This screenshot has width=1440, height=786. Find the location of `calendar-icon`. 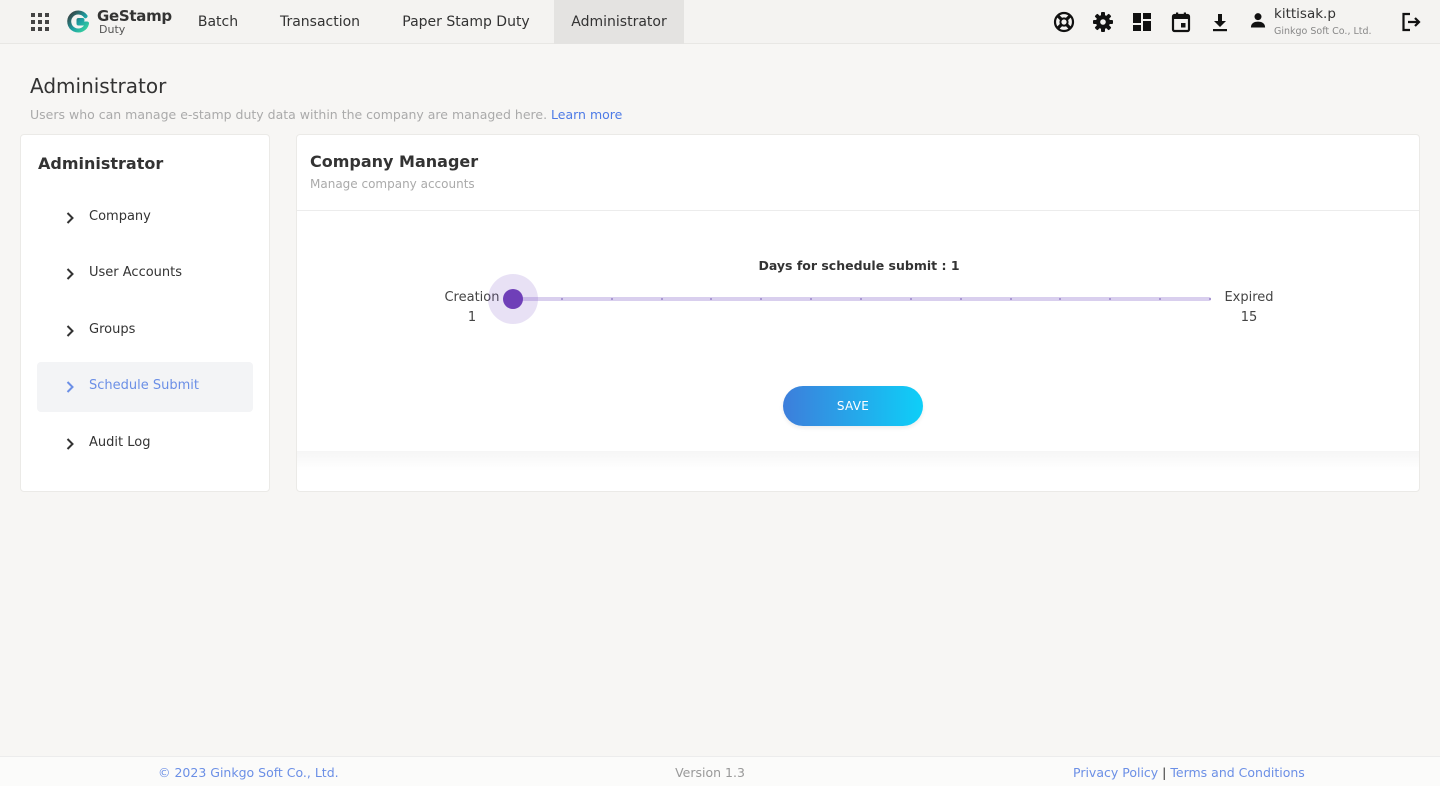

calendar-icon is located at coordinates (1181, 22).